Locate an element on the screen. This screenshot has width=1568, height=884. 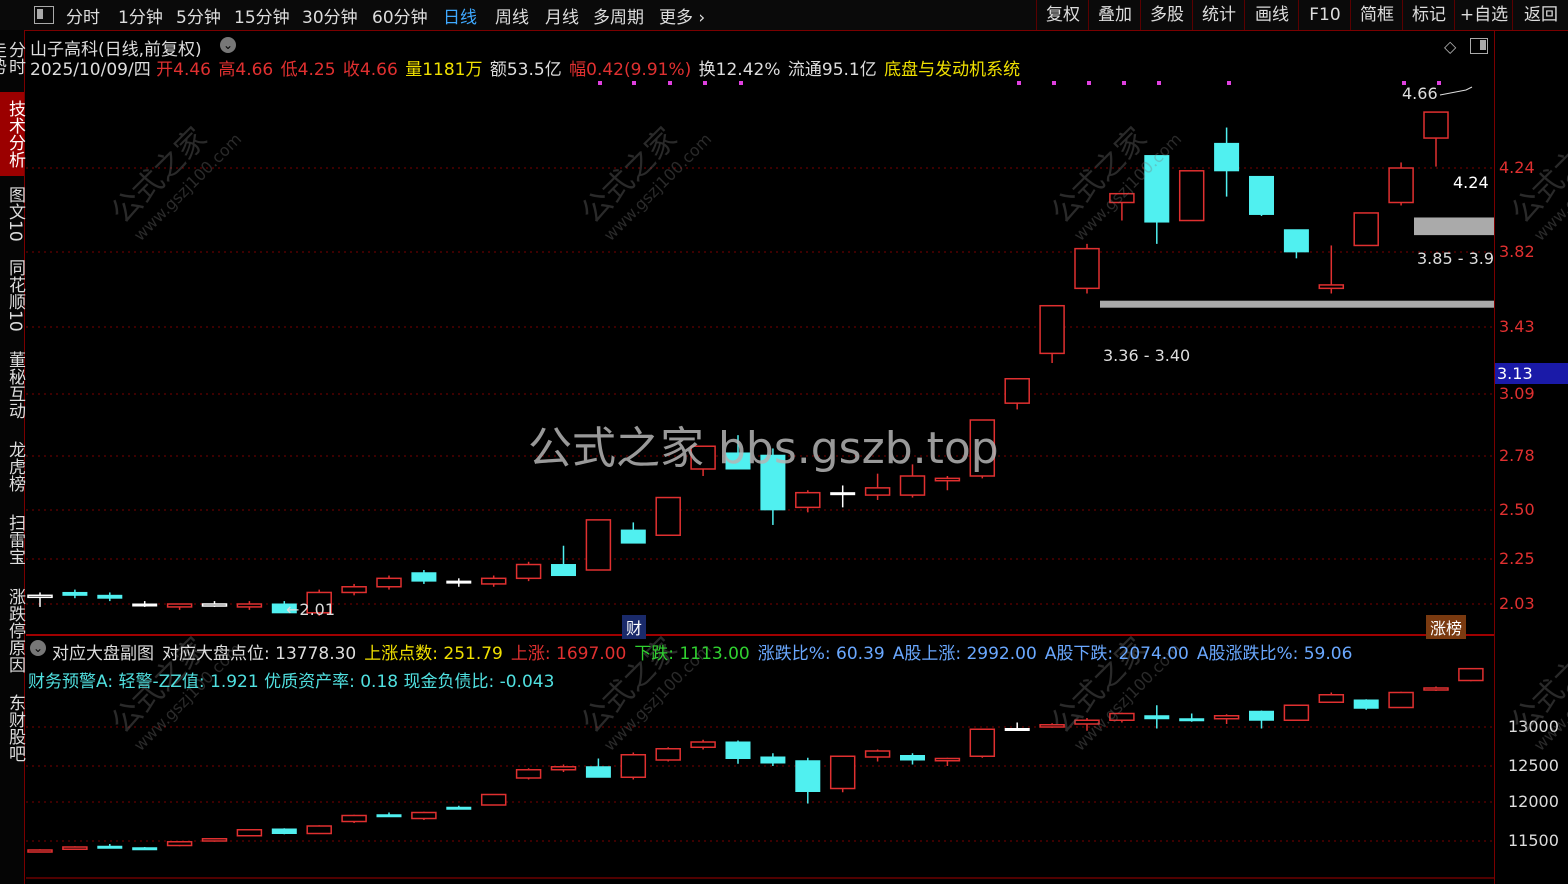
high-arrow is located at coordinates (1456, 91).